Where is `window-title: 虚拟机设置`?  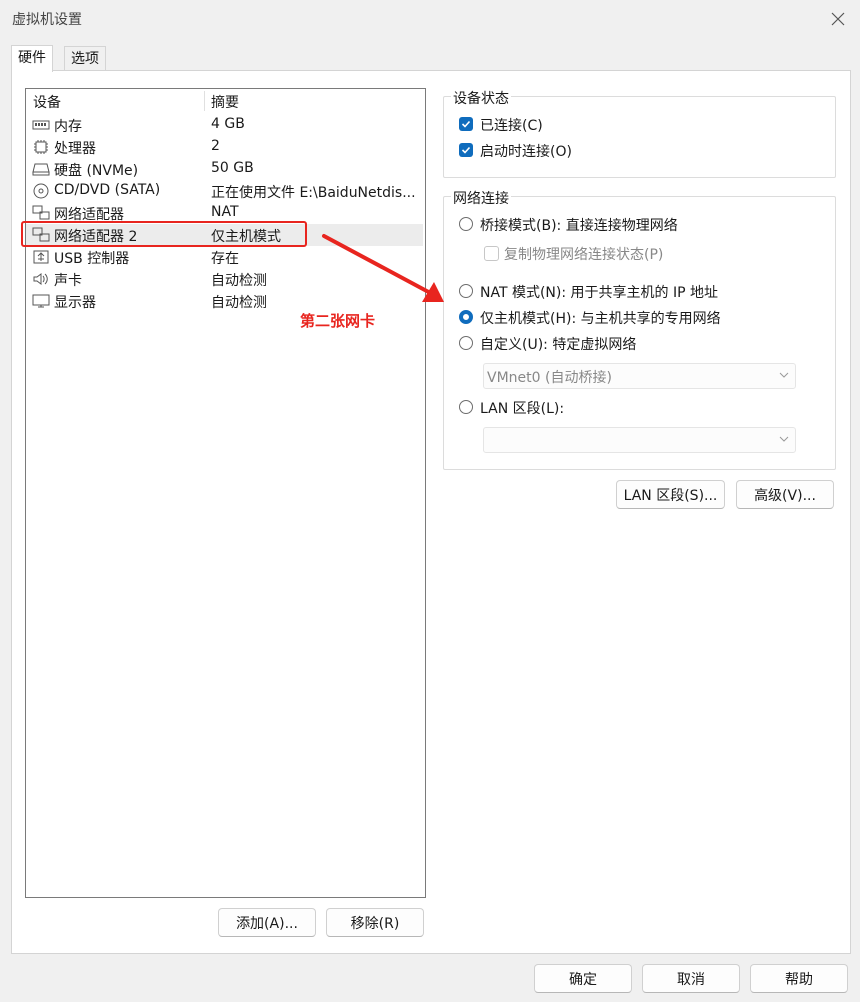
window-title: 虚拟机设置 is located at coordinates (47, 20).